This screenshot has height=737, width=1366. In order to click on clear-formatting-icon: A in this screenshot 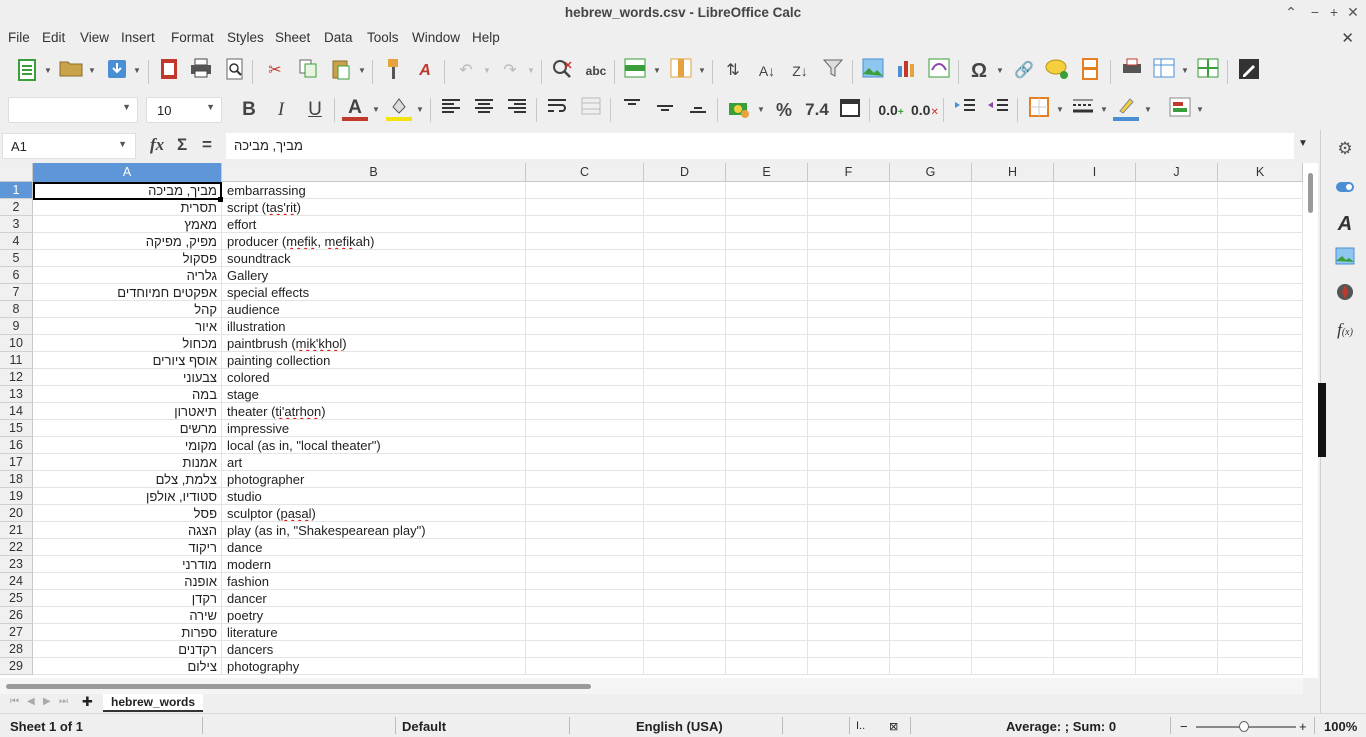, I will do `click(425, 71)`.